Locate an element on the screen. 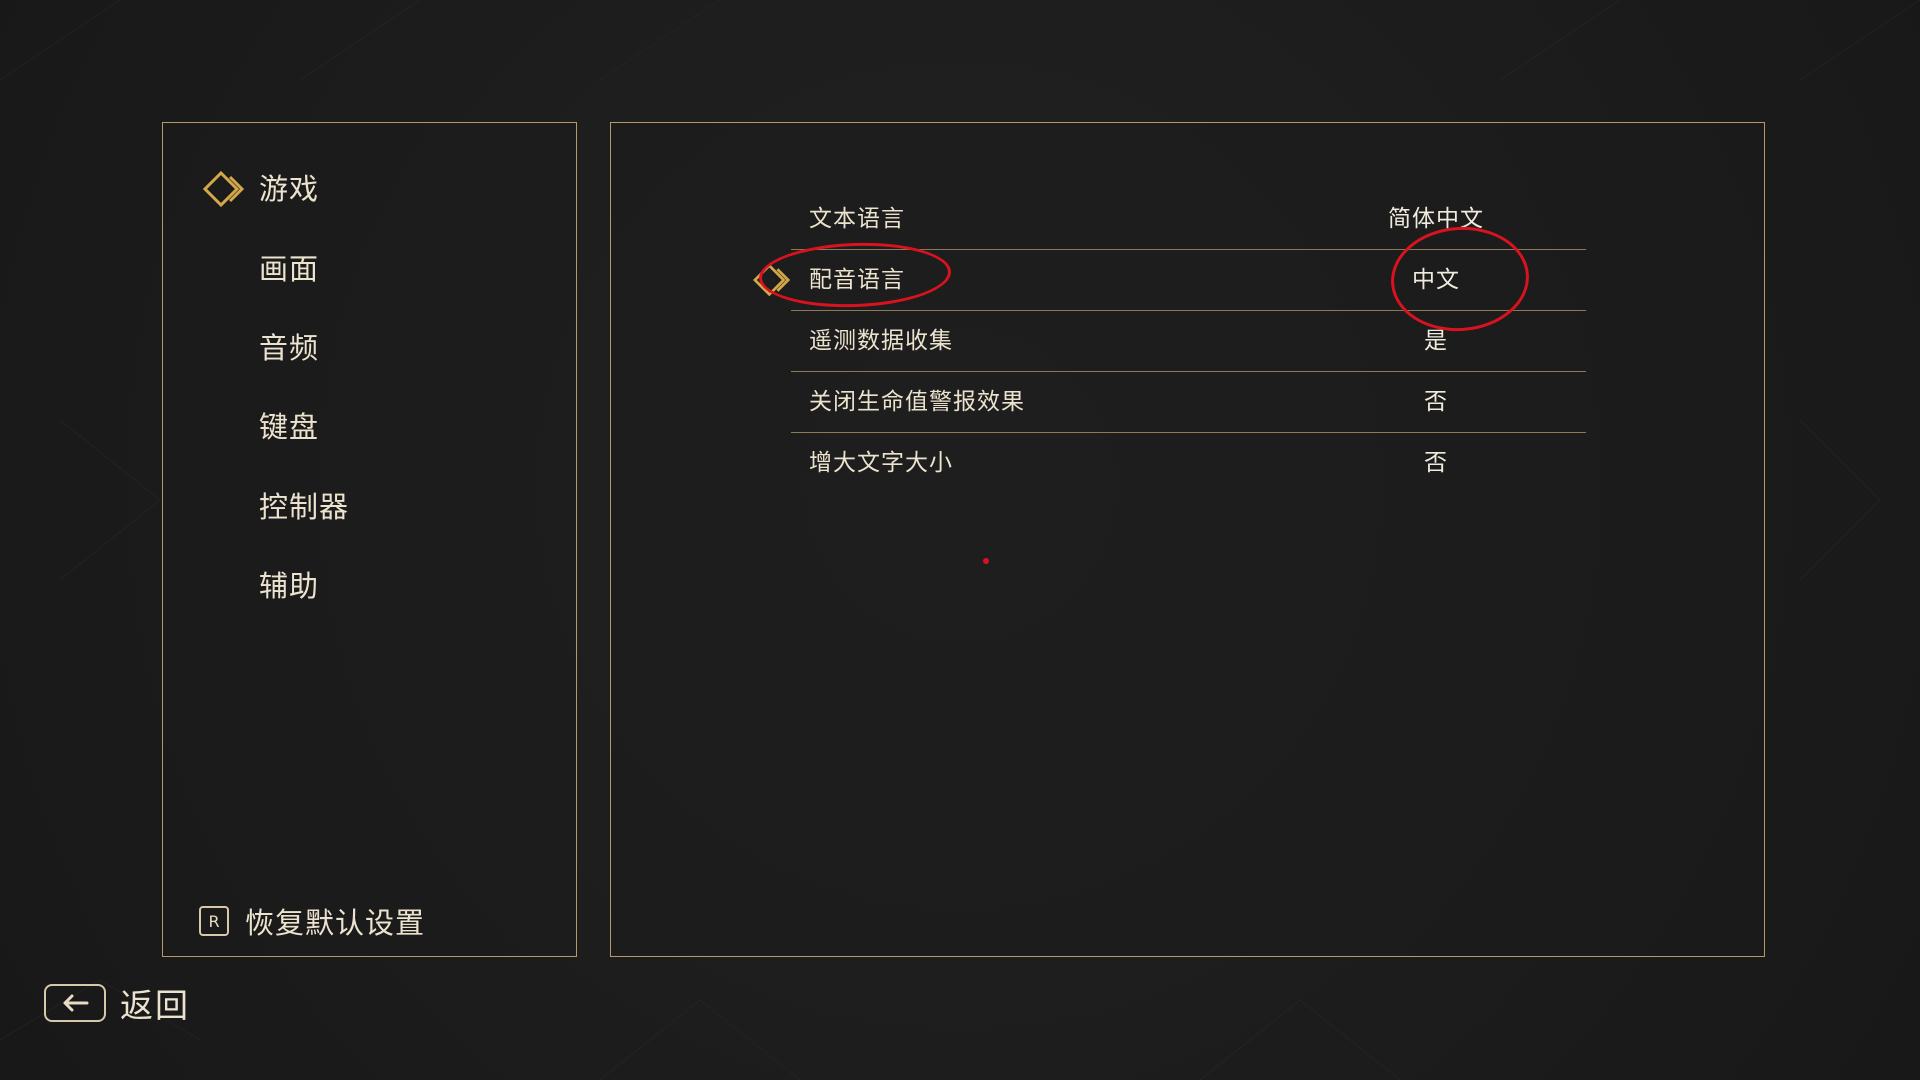  setting-label: 文本语言 is located at coordinates (857, 219).